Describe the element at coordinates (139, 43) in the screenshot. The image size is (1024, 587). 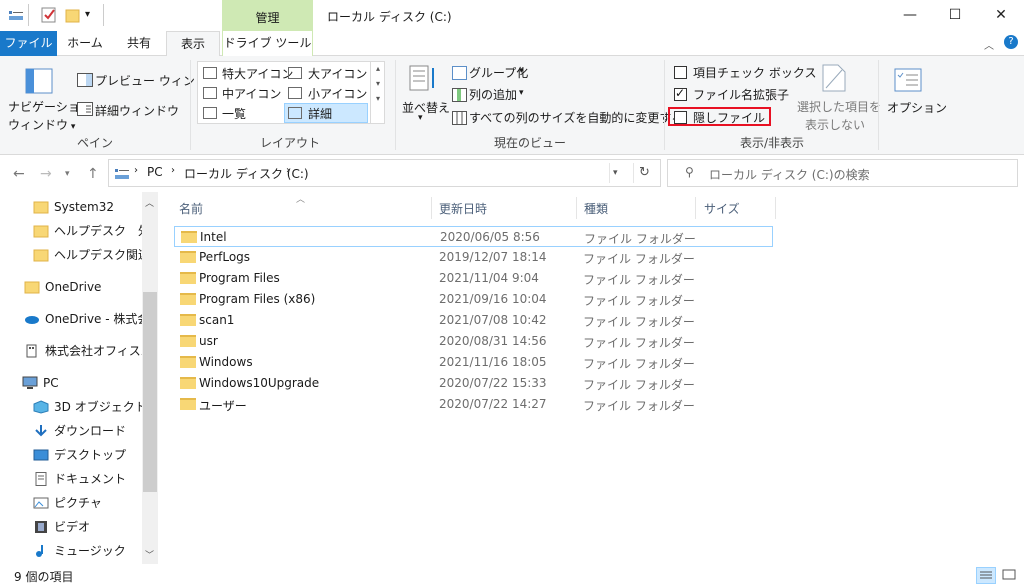
I see `tab-share: 共有` at that location.